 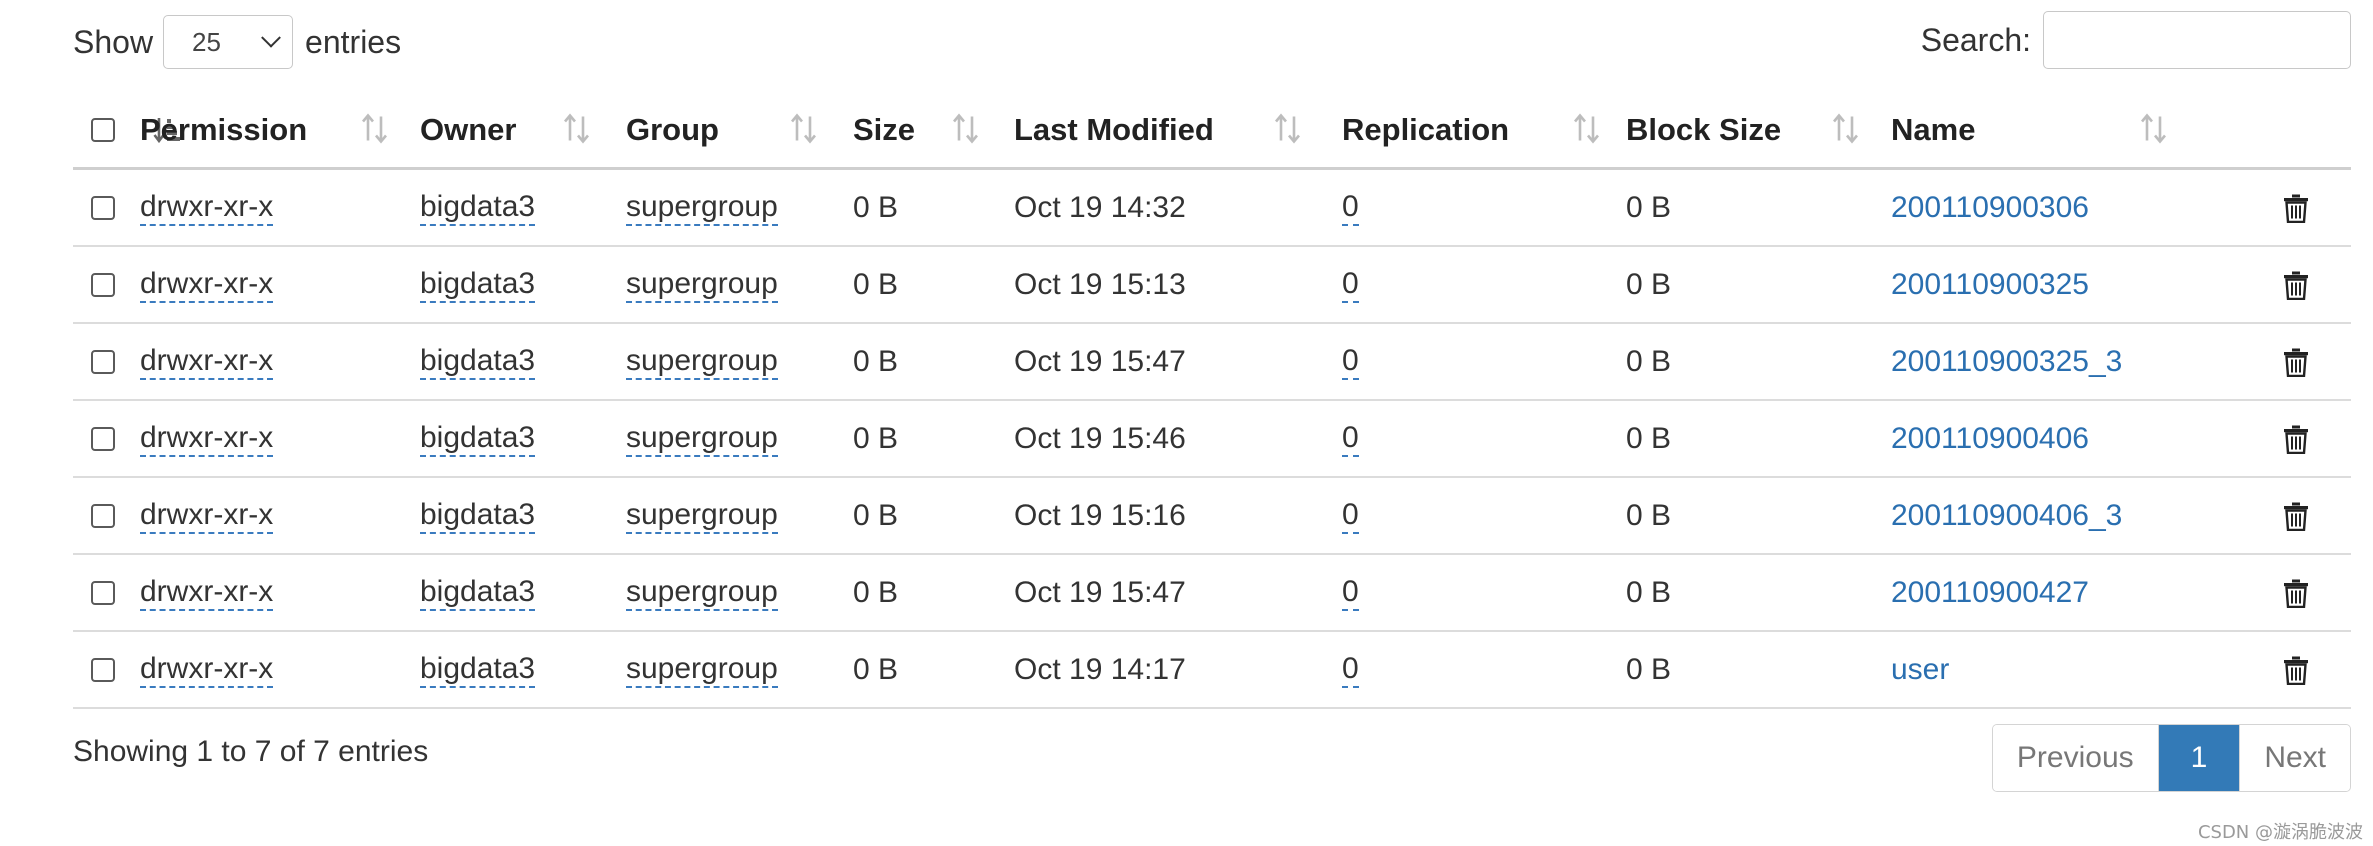 What do you see at coordinates (1100, 284) in the screenshot?
I see `last-modified-value: Oct 19 15:13` at bounding box center [1100, 284].